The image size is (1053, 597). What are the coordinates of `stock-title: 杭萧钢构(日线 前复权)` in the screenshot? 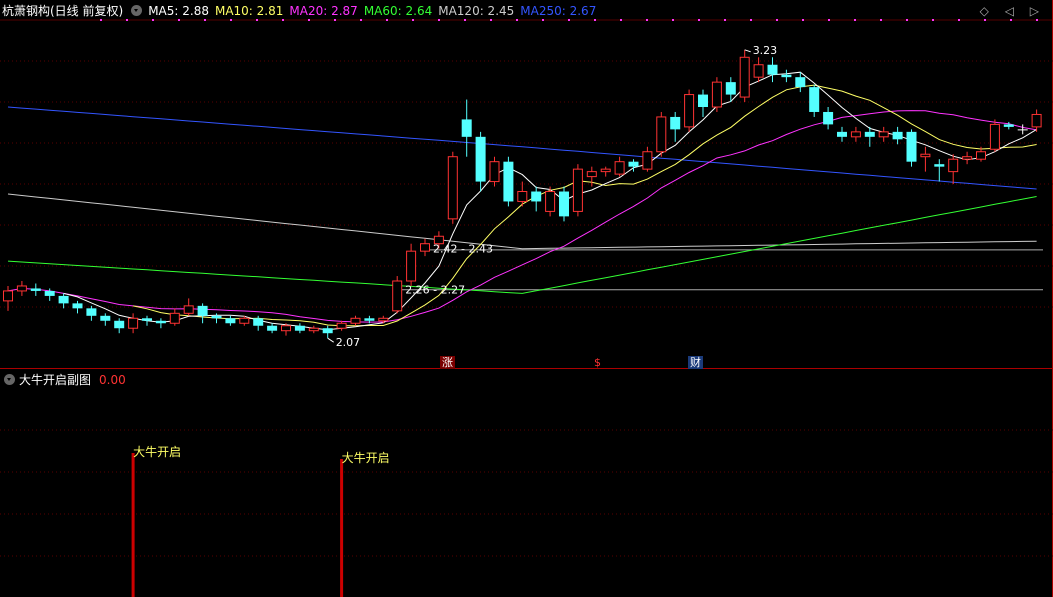 It's located at (62, 11).